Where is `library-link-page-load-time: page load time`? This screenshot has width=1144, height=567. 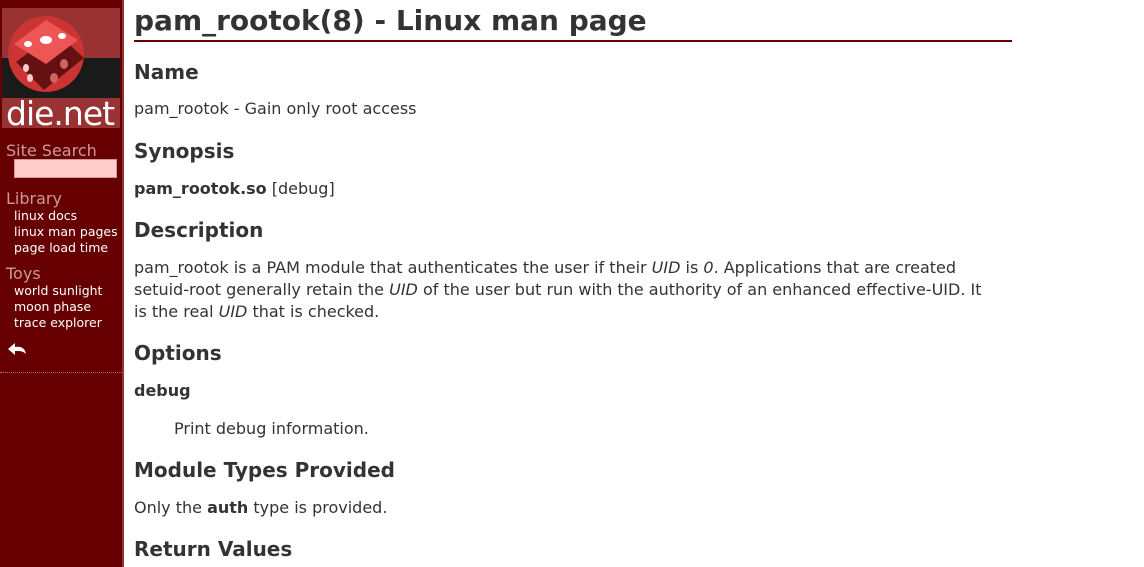
library-link-page-load-time: page load time is located at coordinates (61, 247).